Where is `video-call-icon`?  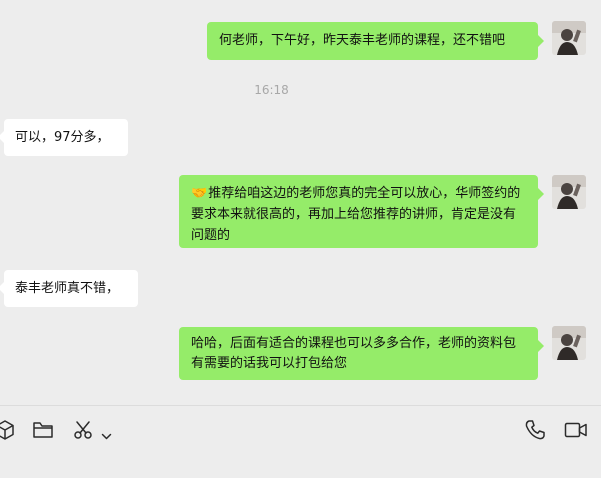
video-call-icon is located at coordinates (576, 432).